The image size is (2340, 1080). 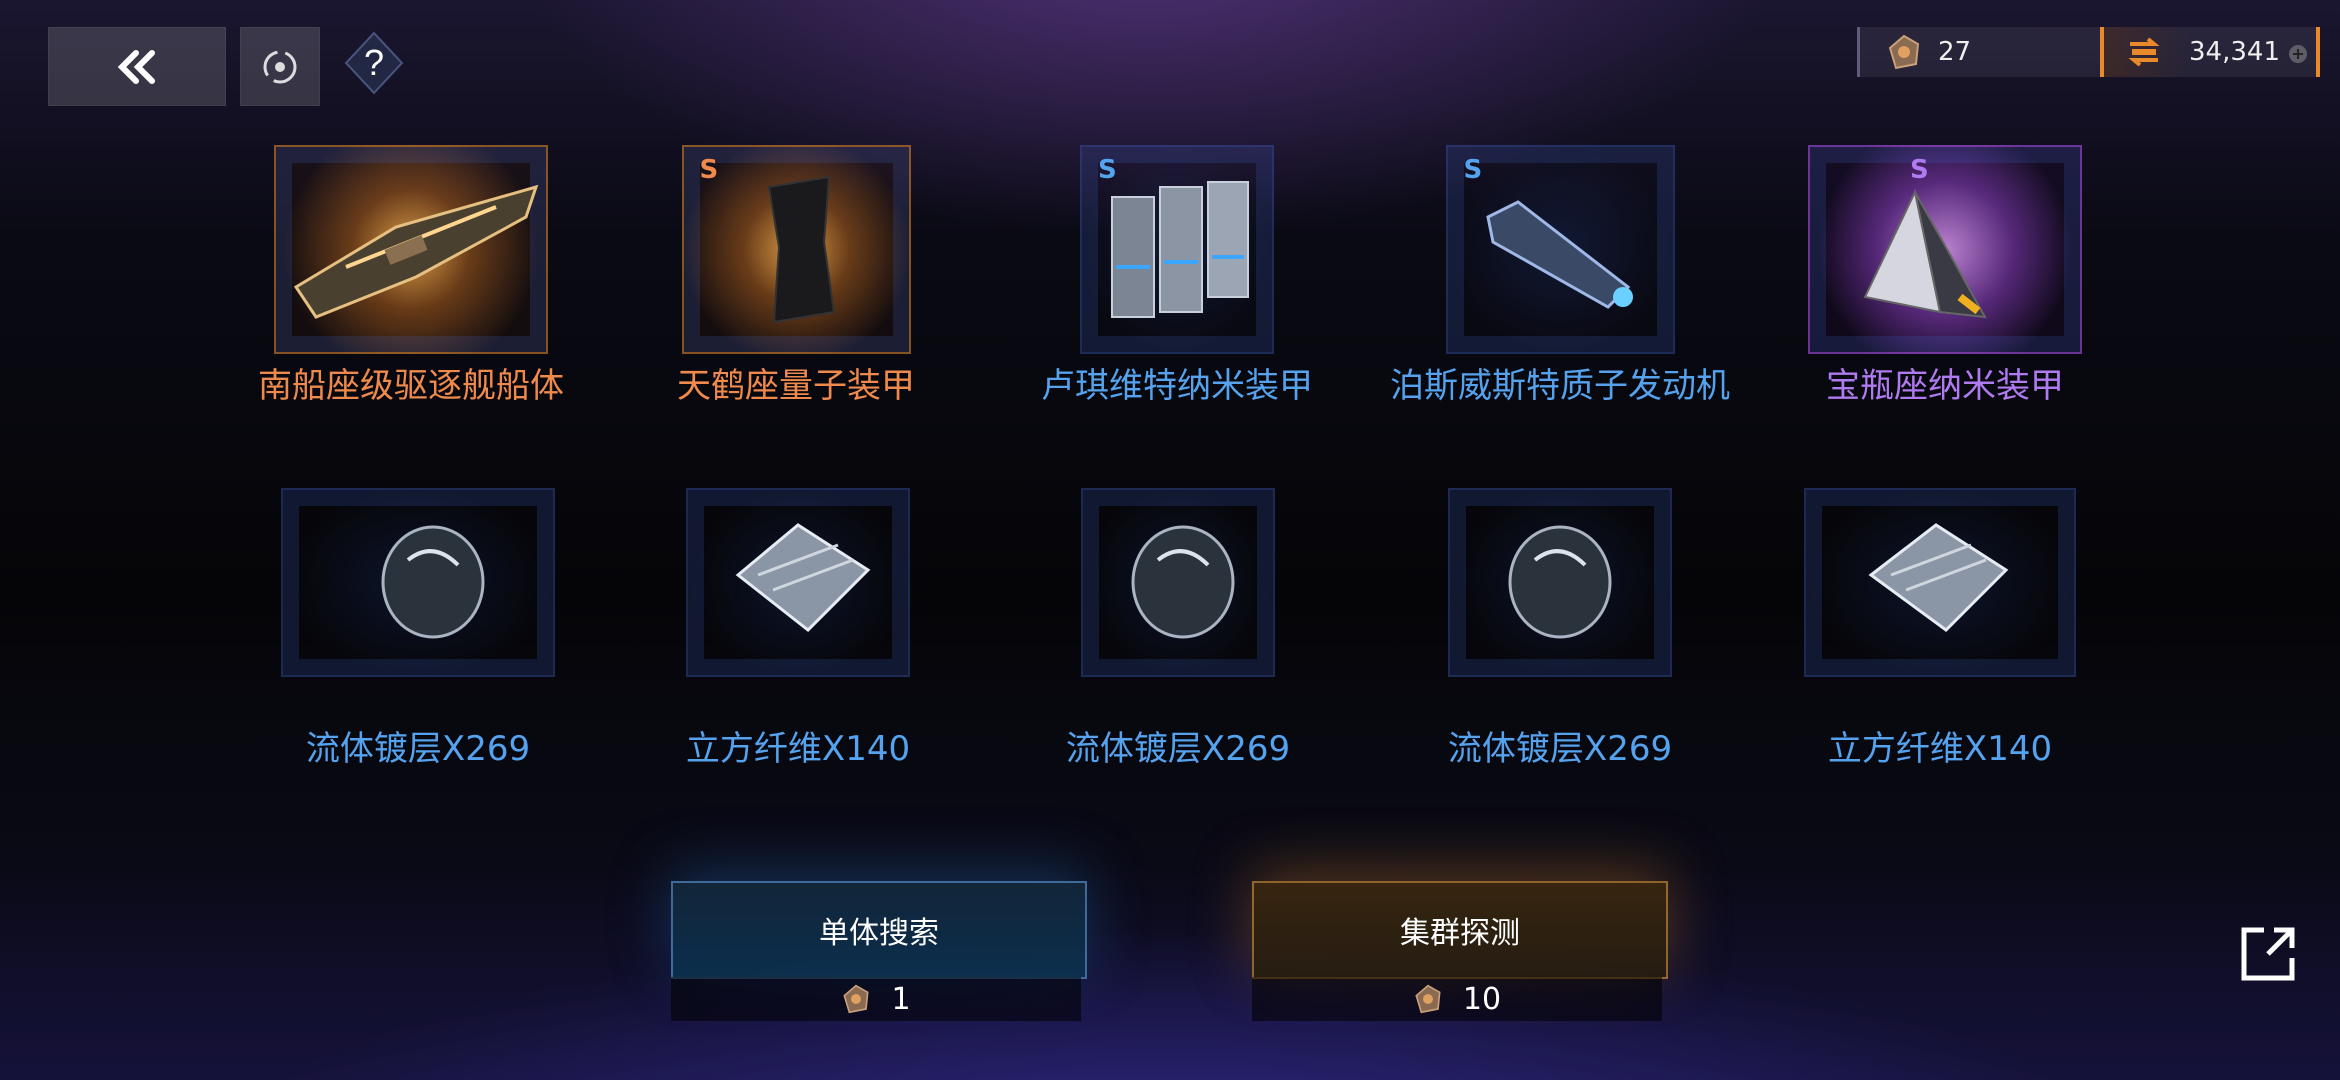 What do you see at coordinates (2234, 52) in the screenshot?
I see `credit-value: 34,341` at bounding box center [2234, 52].